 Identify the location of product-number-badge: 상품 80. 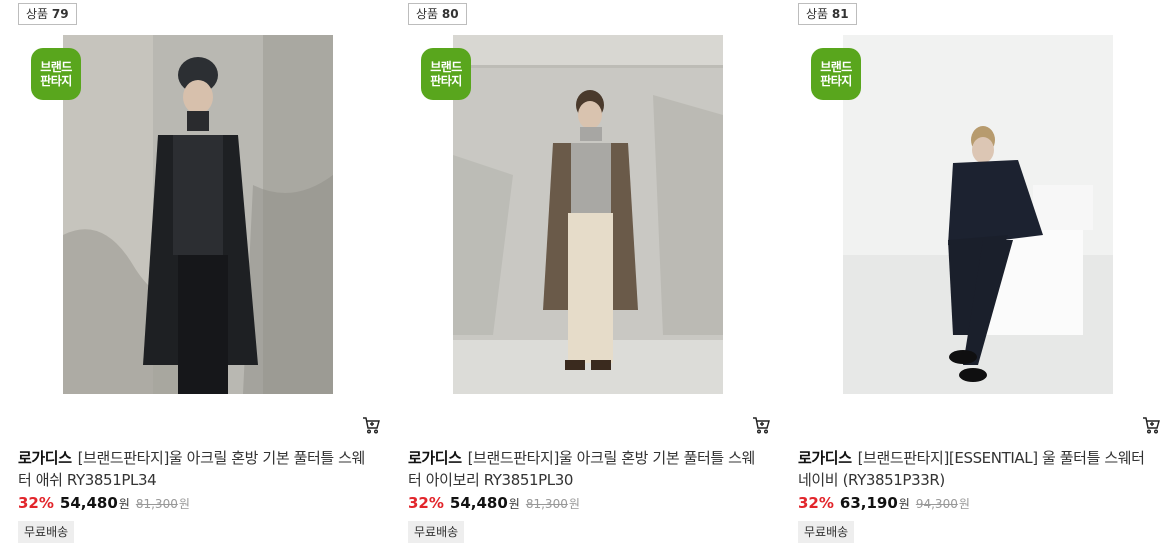
(437, 14).